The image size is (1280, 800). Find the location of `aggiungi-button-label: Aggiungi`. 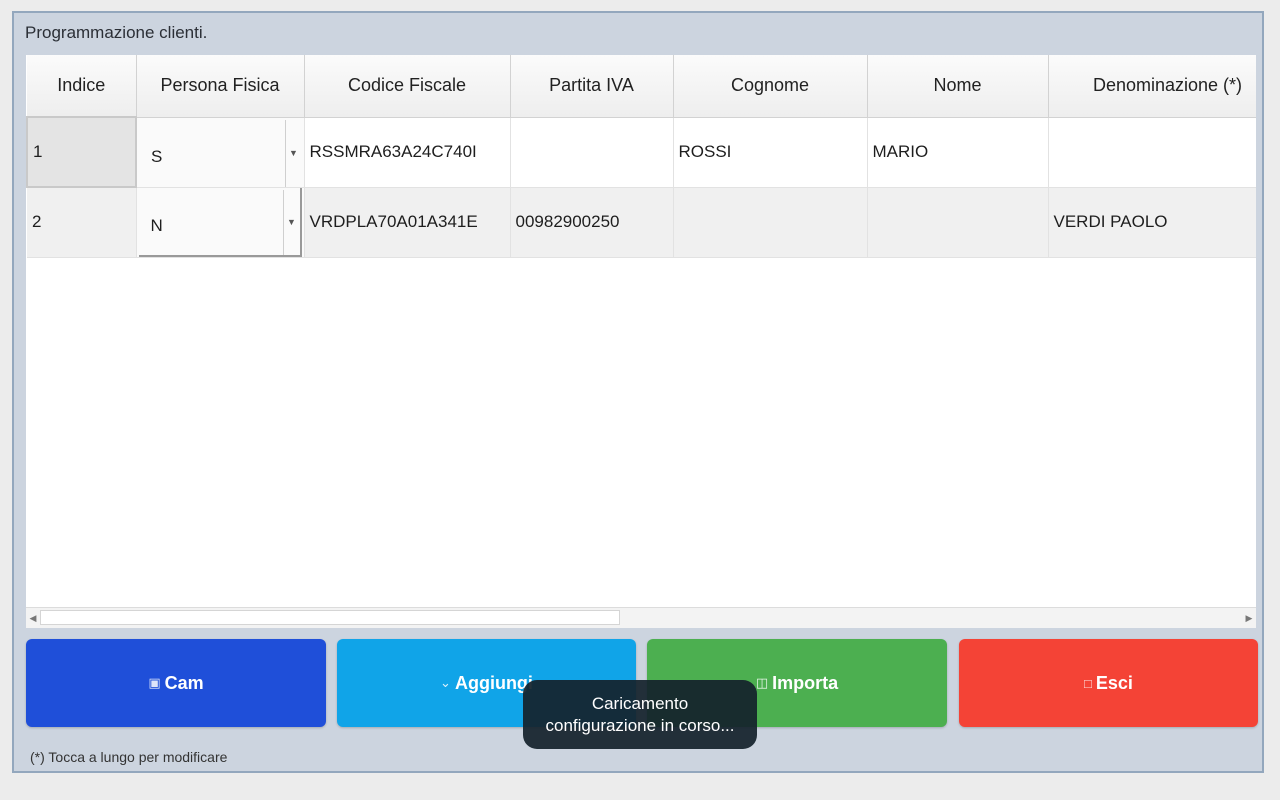

aggiungi-button-label: Aggiungi is located at coordinates (493, 682).